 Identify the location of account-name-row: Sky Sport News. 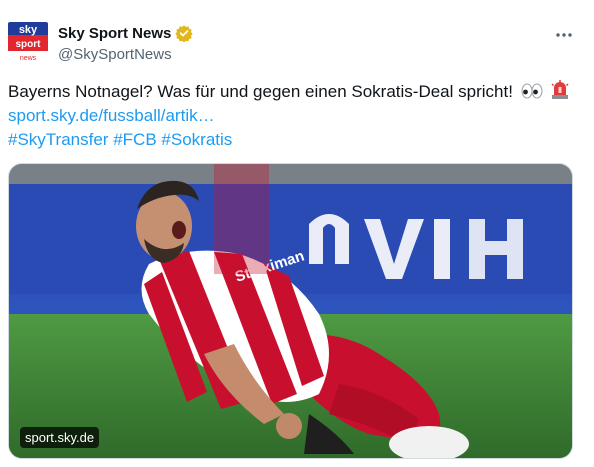
(126, 33).